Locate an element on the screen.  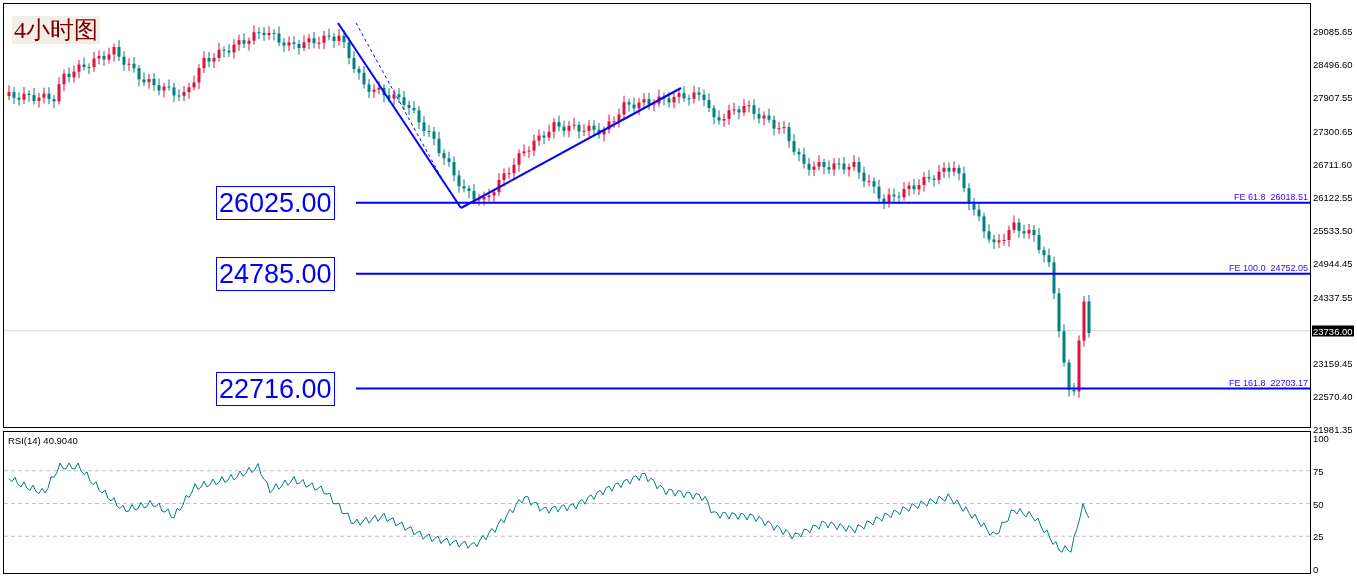
price-axis-label: 21981.35 is located at coordinates (1333, 429).